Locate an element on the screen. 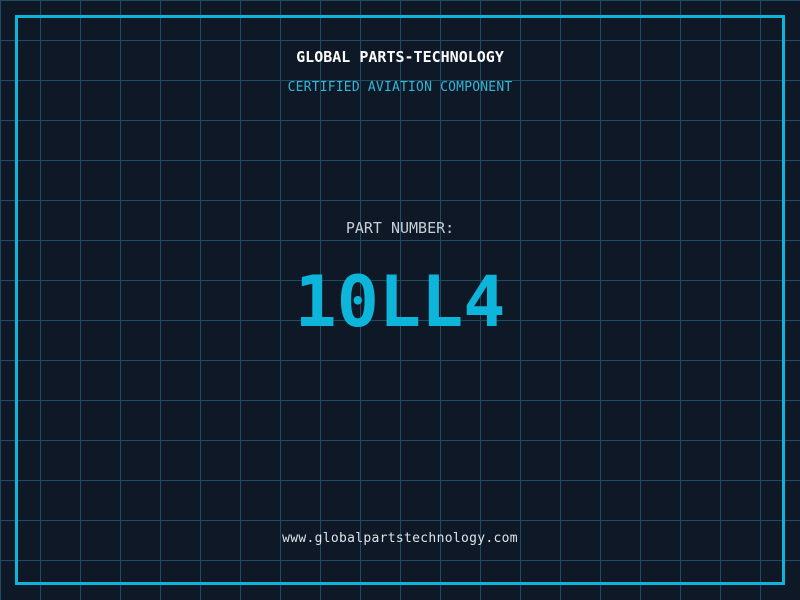  part-number-label: PART NUMBER: is located at coordinates (400, 228).